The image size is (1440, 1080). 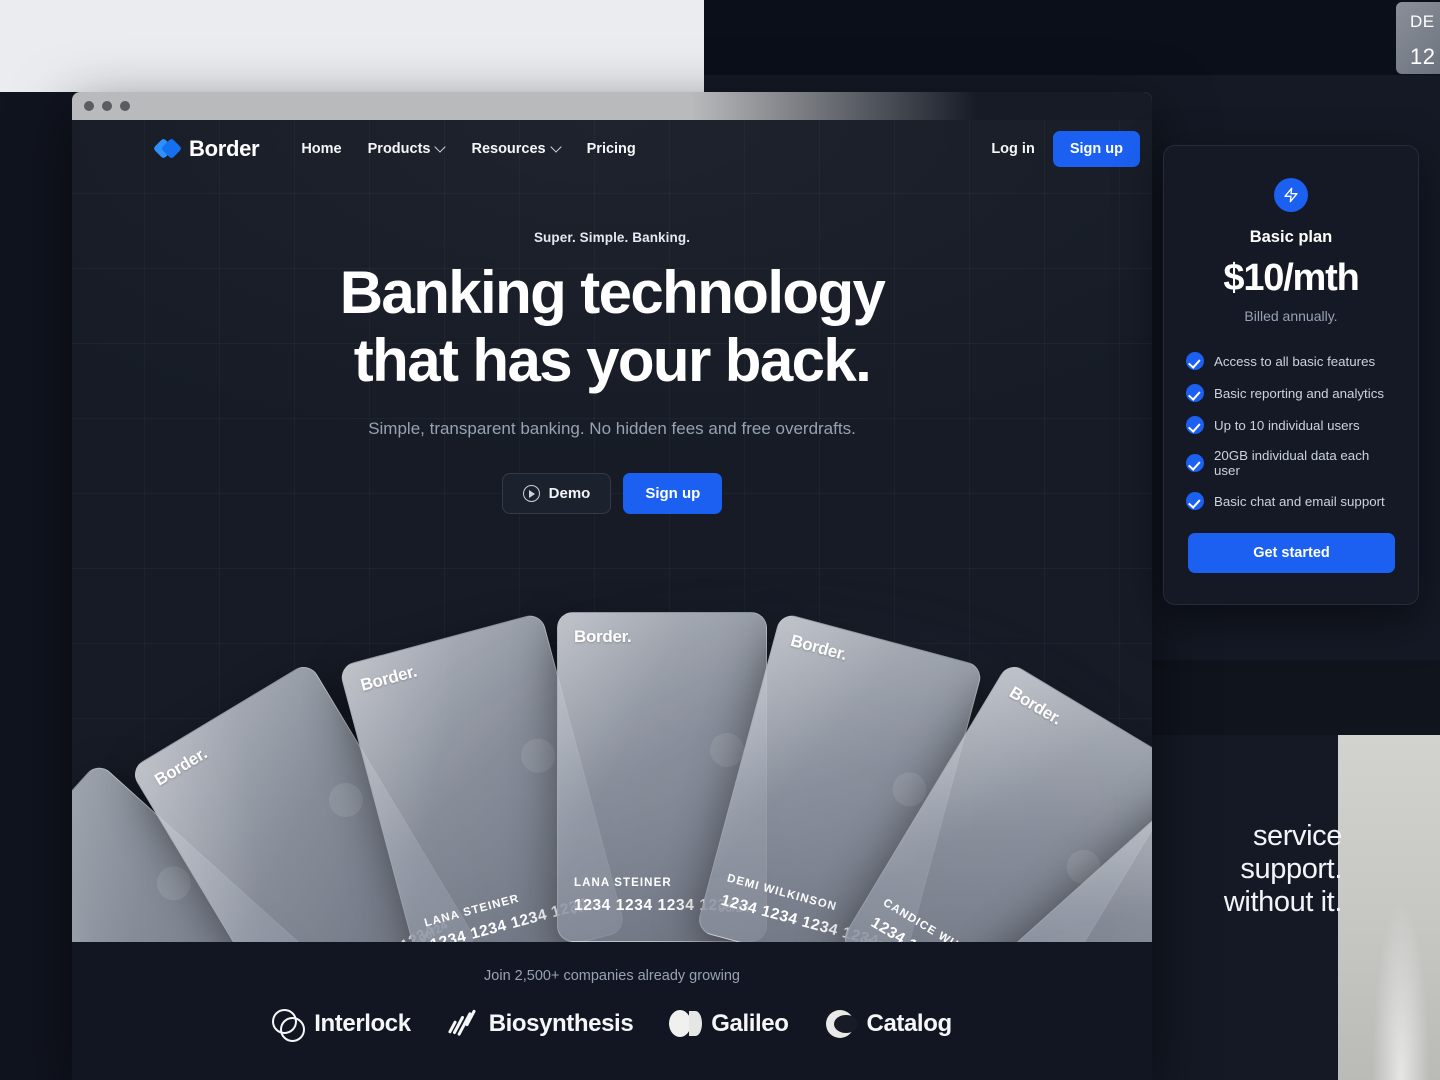 I want to click on logo-catalog: Catalog, so click(x=888, y=1024).